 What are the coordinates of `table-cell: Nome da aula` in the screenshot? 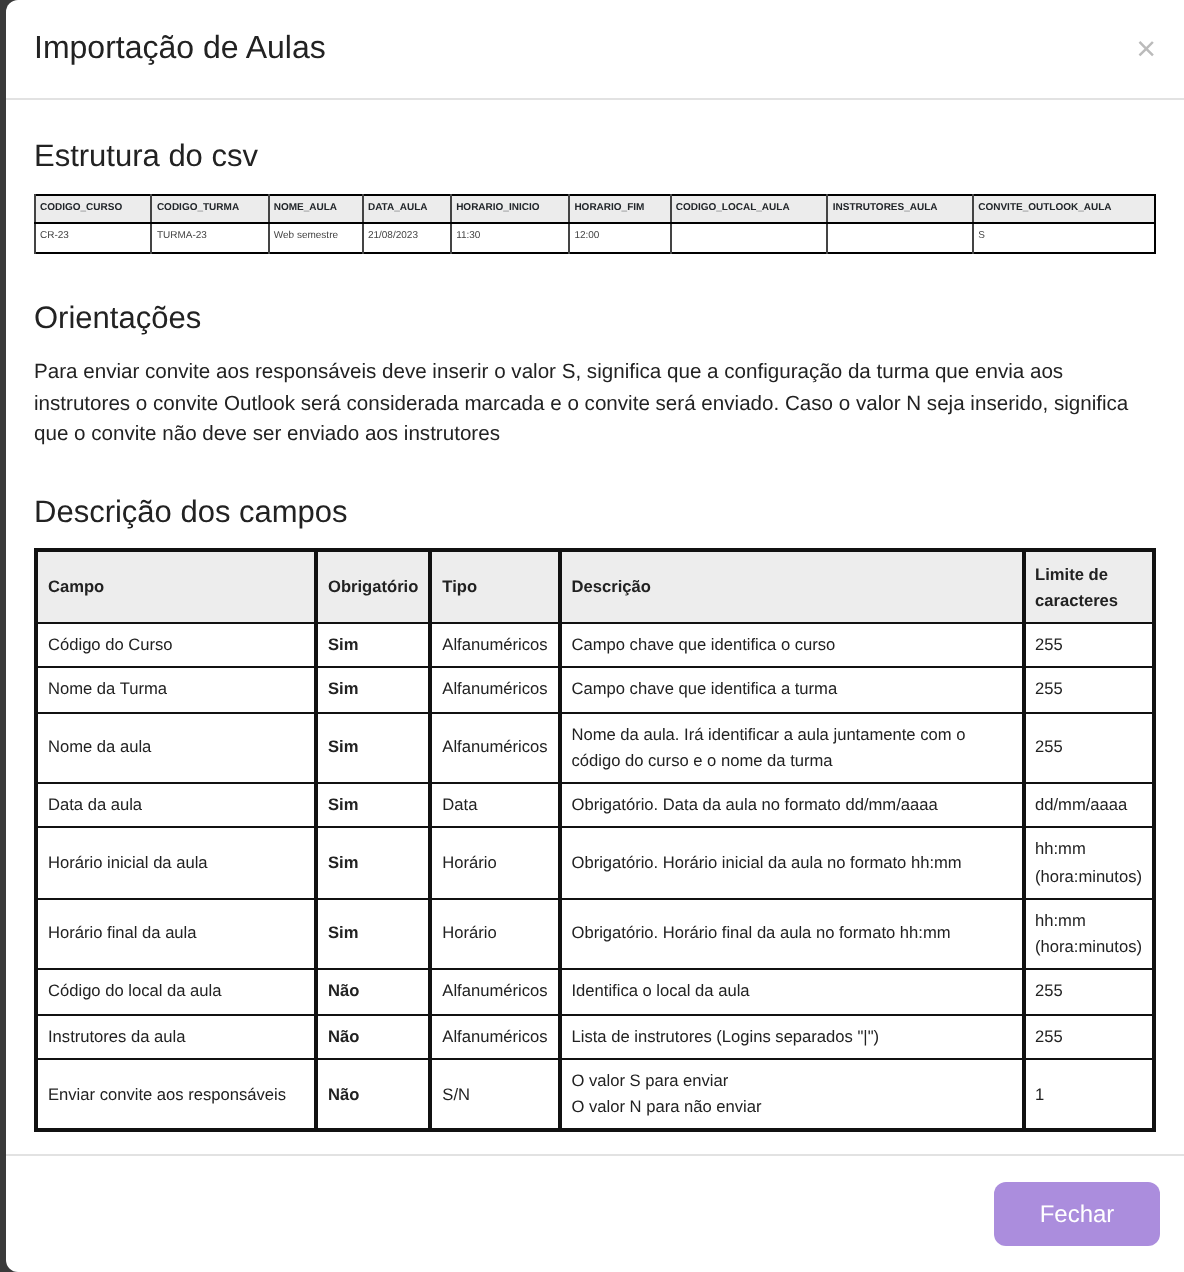 It's located at (100, 746).